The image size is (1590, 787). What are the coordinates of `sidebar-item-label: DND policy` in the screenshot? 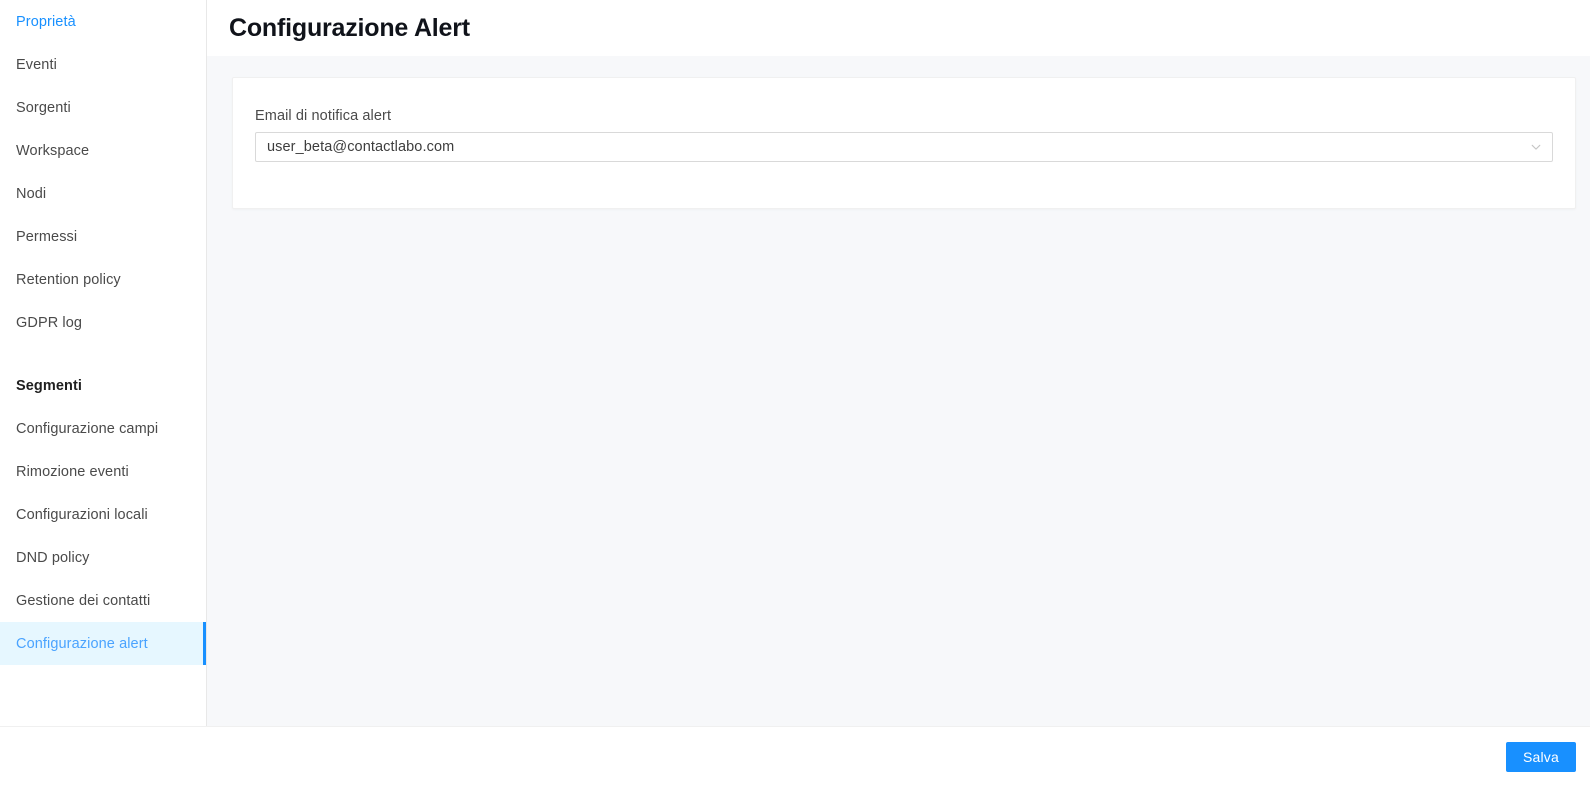 It's located at (53, 557).